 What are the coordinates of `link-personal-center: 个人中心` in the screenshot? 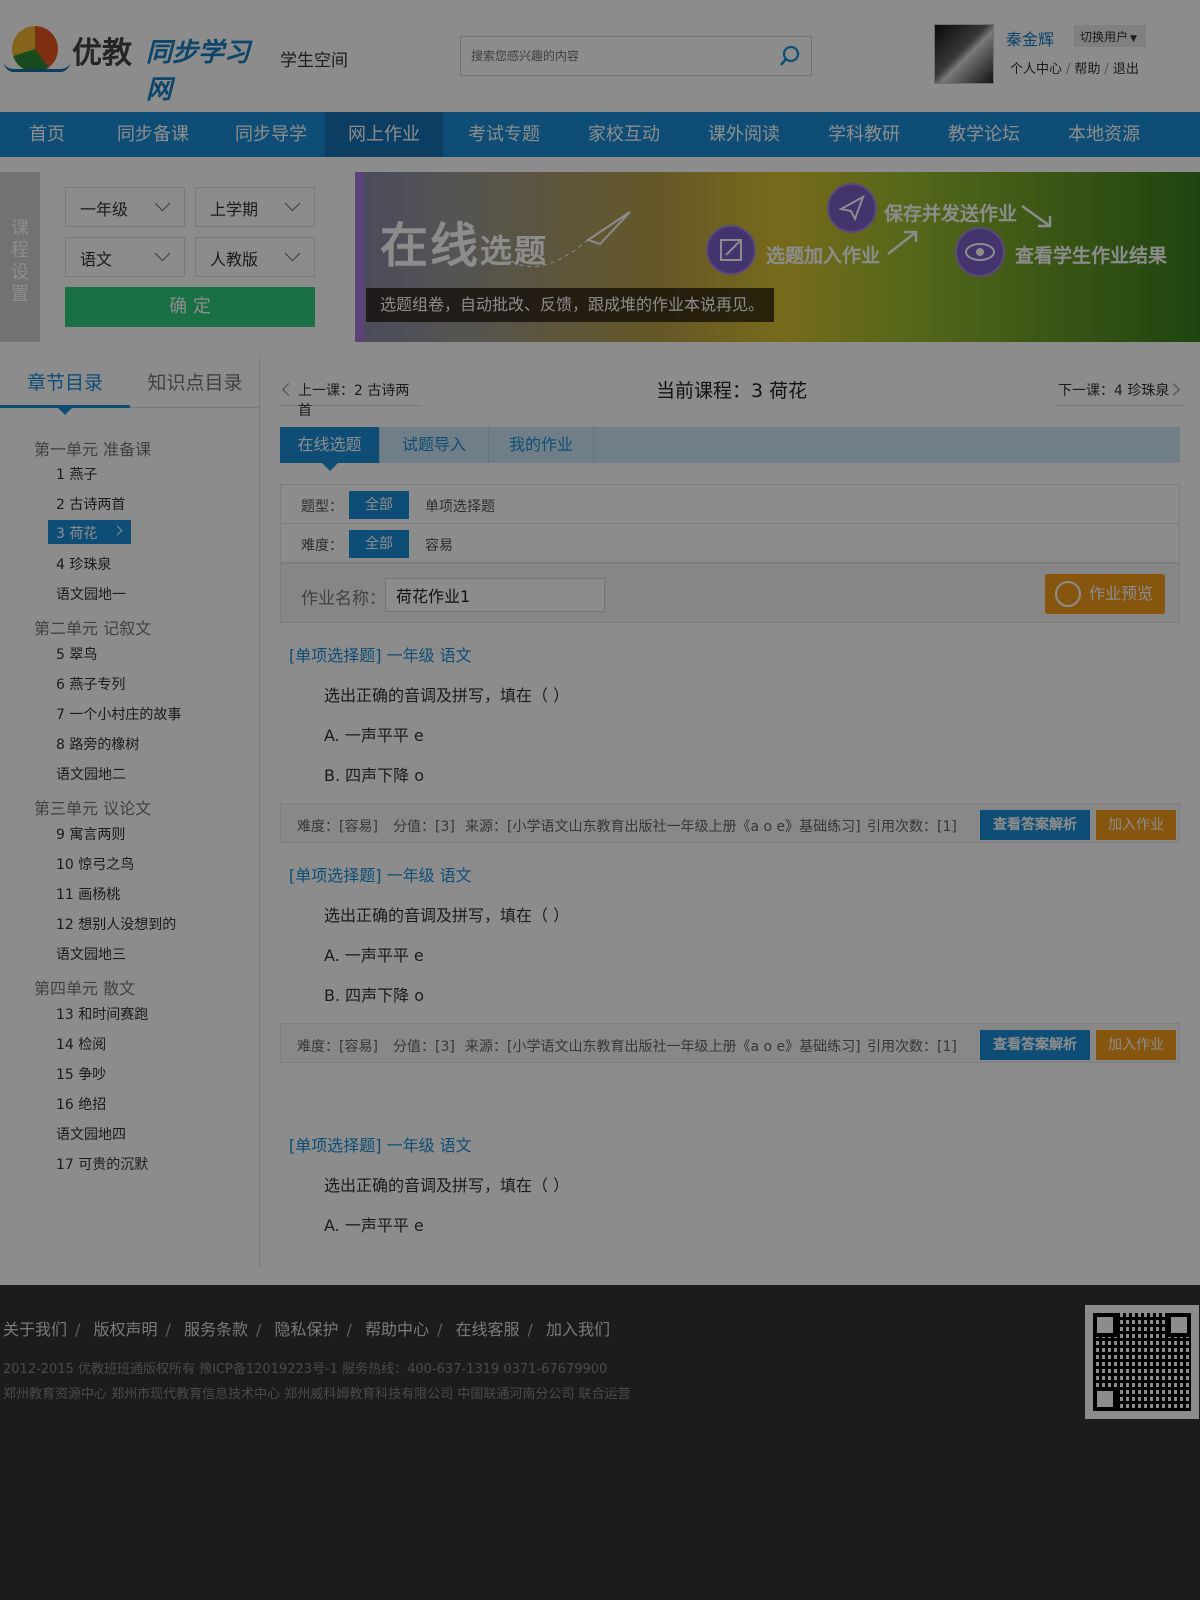 It's located at (1036, 69).